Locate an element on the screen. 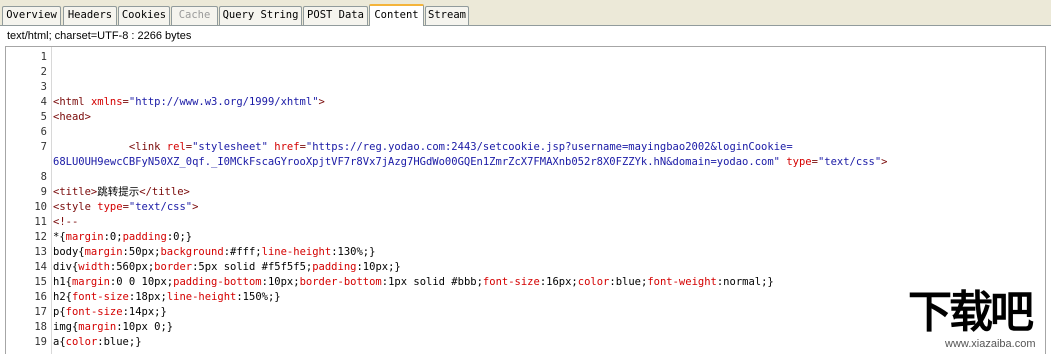 This screenshot has width=1051, height=354. watermark-url: www.xiazaiba.com is located at coordinates (990, 344).